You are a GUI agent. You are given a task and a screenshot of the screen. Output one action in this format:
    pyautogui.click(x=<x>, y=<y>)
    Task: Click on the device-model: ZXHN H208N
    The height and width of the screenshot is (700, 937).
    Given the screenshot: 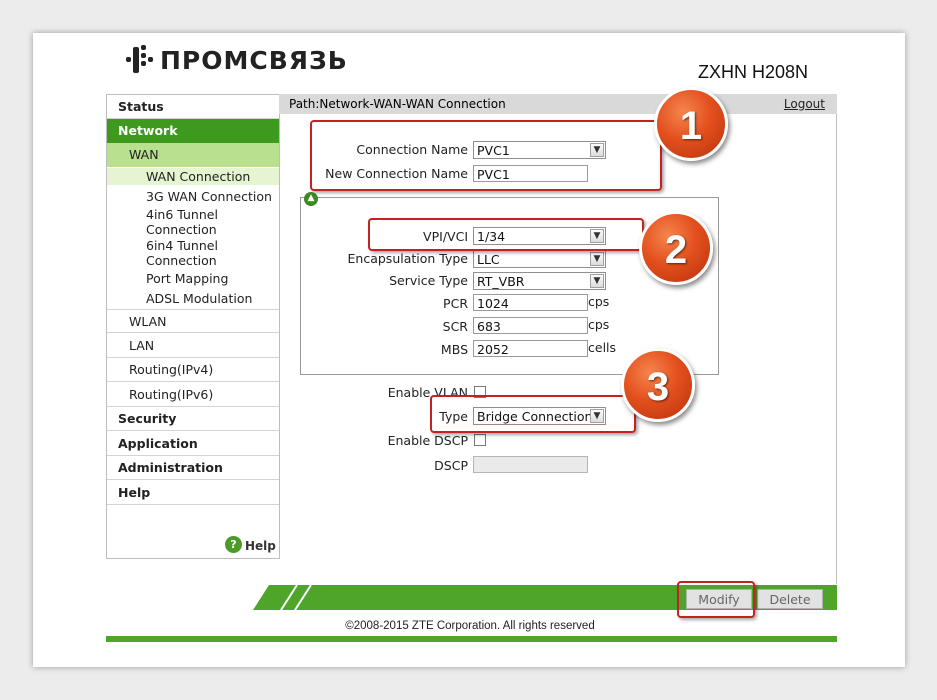 What is the action you would take?
    pyautogui.click(x=753, y=72)
    